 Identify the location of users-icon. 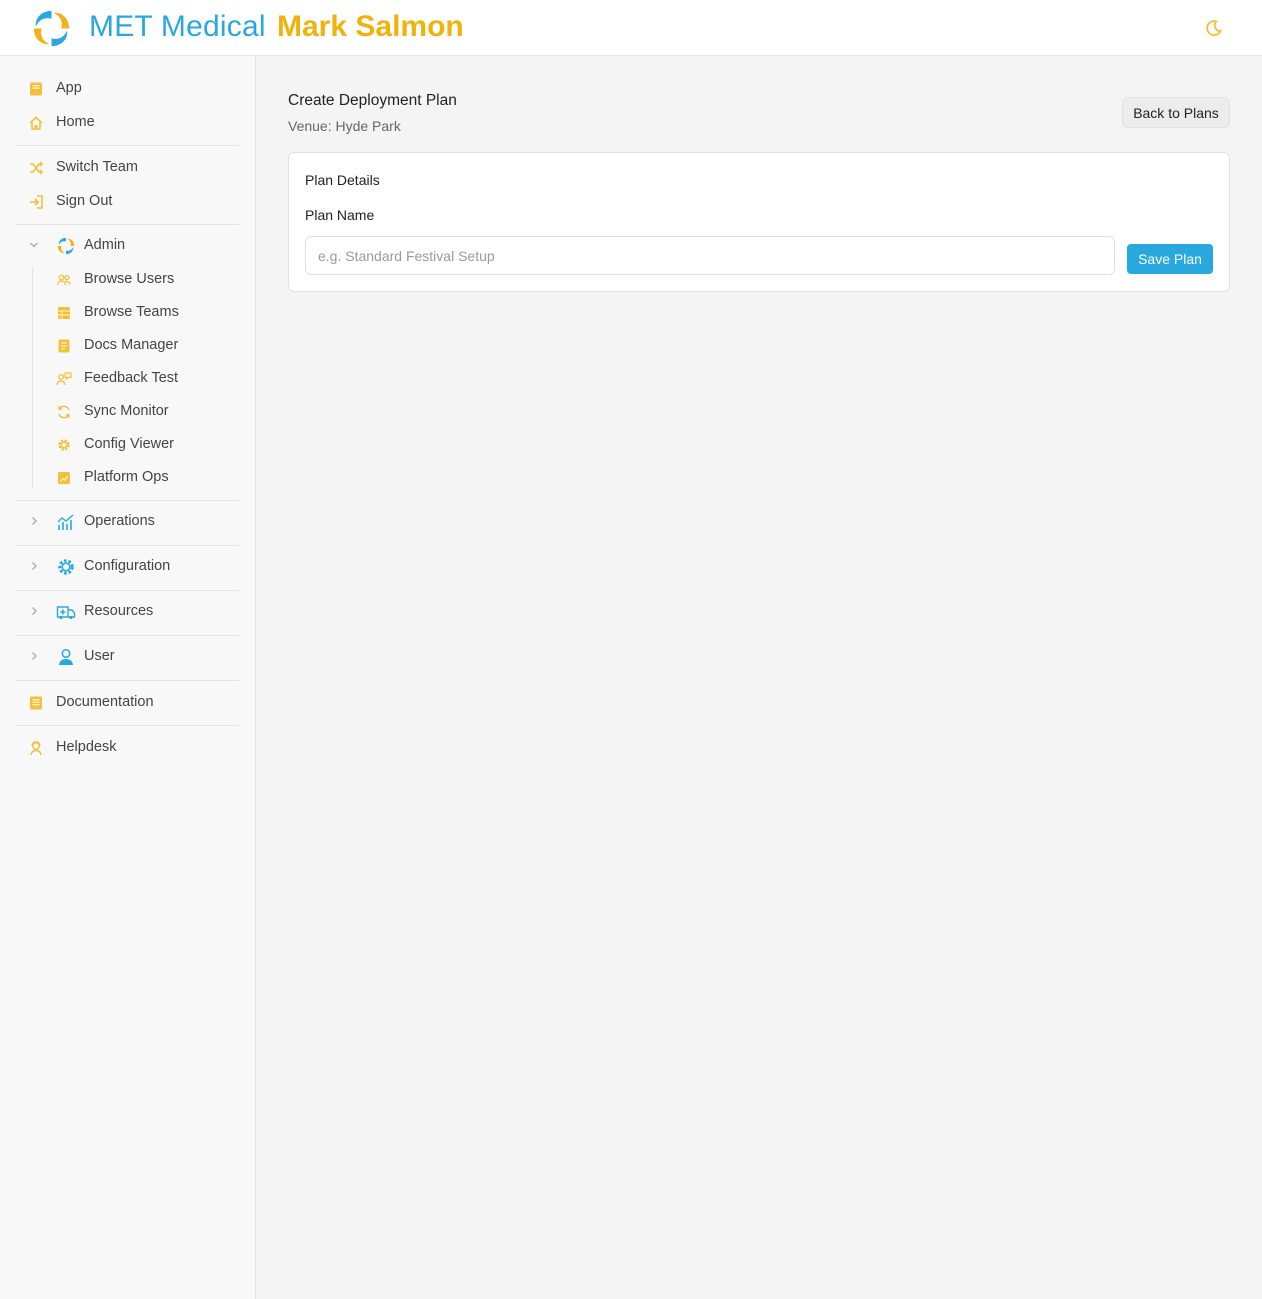
(64, 280).